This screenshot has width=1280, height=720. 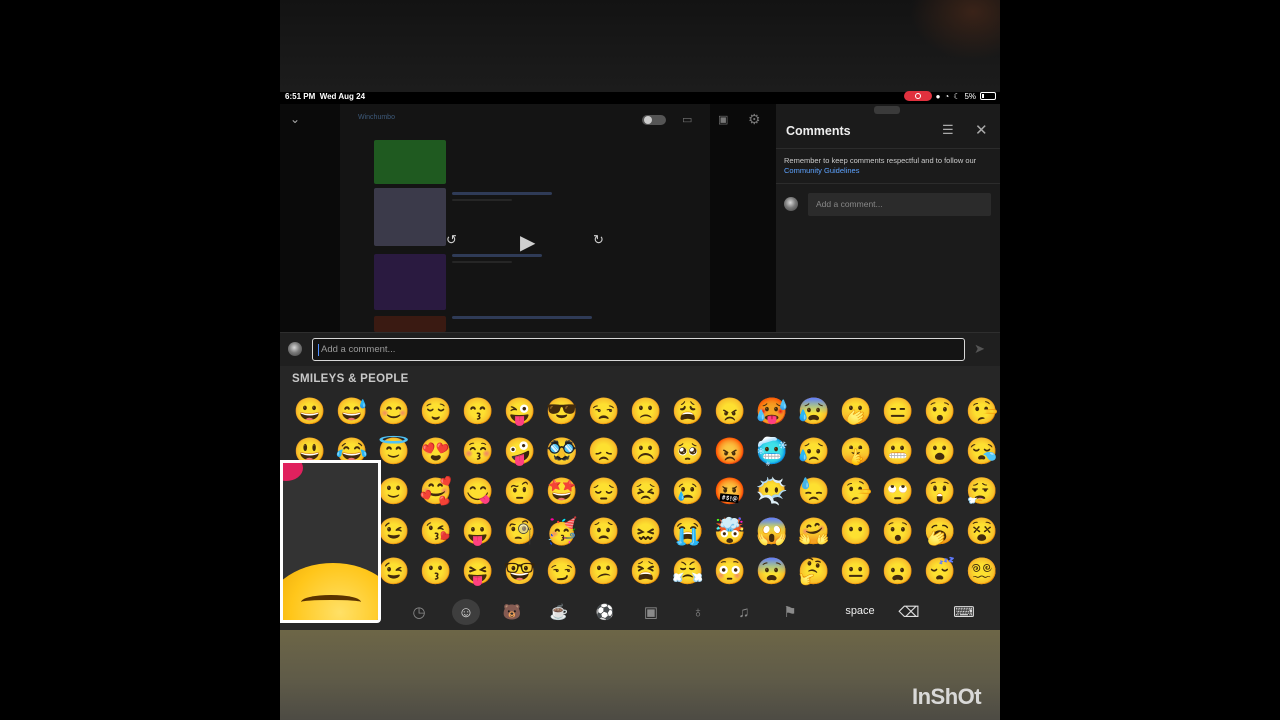 What do you see at coordinates (698, 612) in the screenshot?
I see `bulb-icon: ♁` at bounding box center [698, 612].